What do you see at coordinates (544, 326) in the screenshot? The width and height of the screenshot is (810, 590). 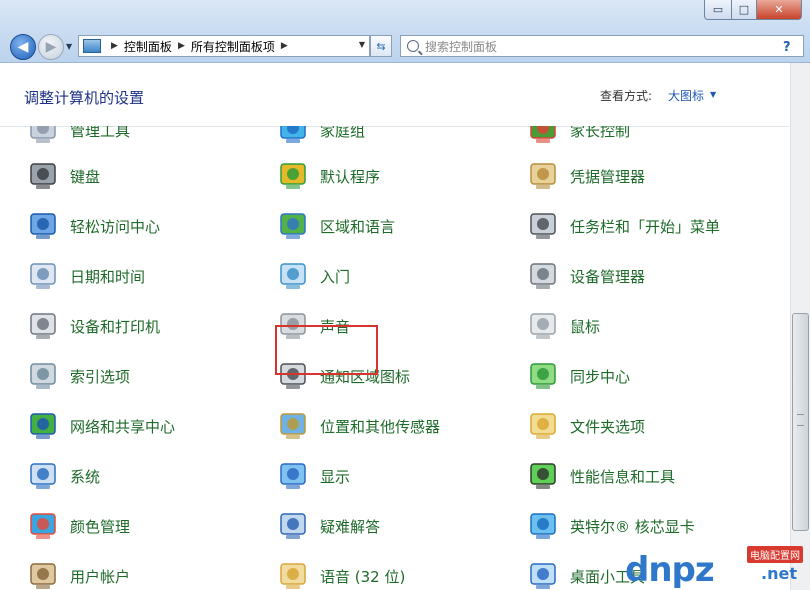 I see `mouse-icon` at bounding box center [544, 326].